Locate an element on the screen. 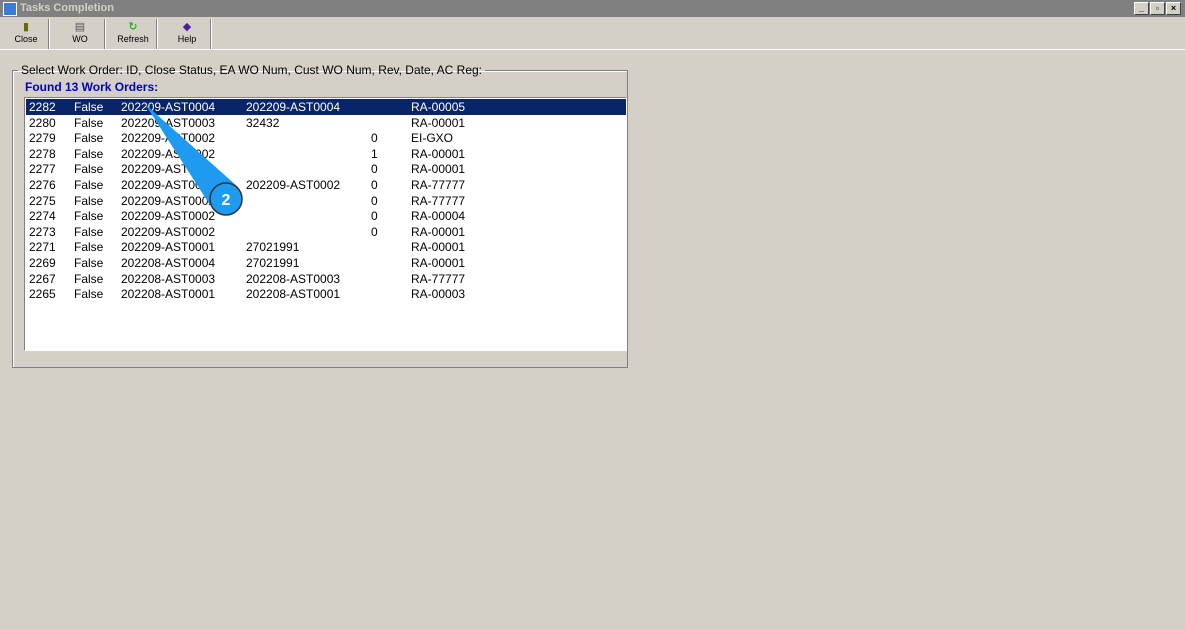  toolbar: ▮ Close ▤ WO ↻ Refresh ◆ Help is located at coordinates (592, 34).